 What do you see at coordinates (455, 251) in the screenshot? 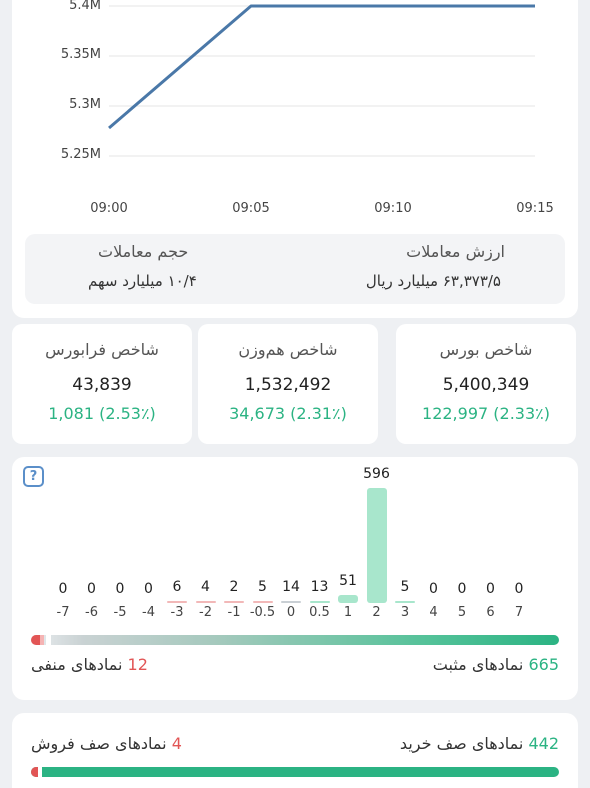
I see `trade-value-title: ارزش معاملات` at bounding box center [455, 251].